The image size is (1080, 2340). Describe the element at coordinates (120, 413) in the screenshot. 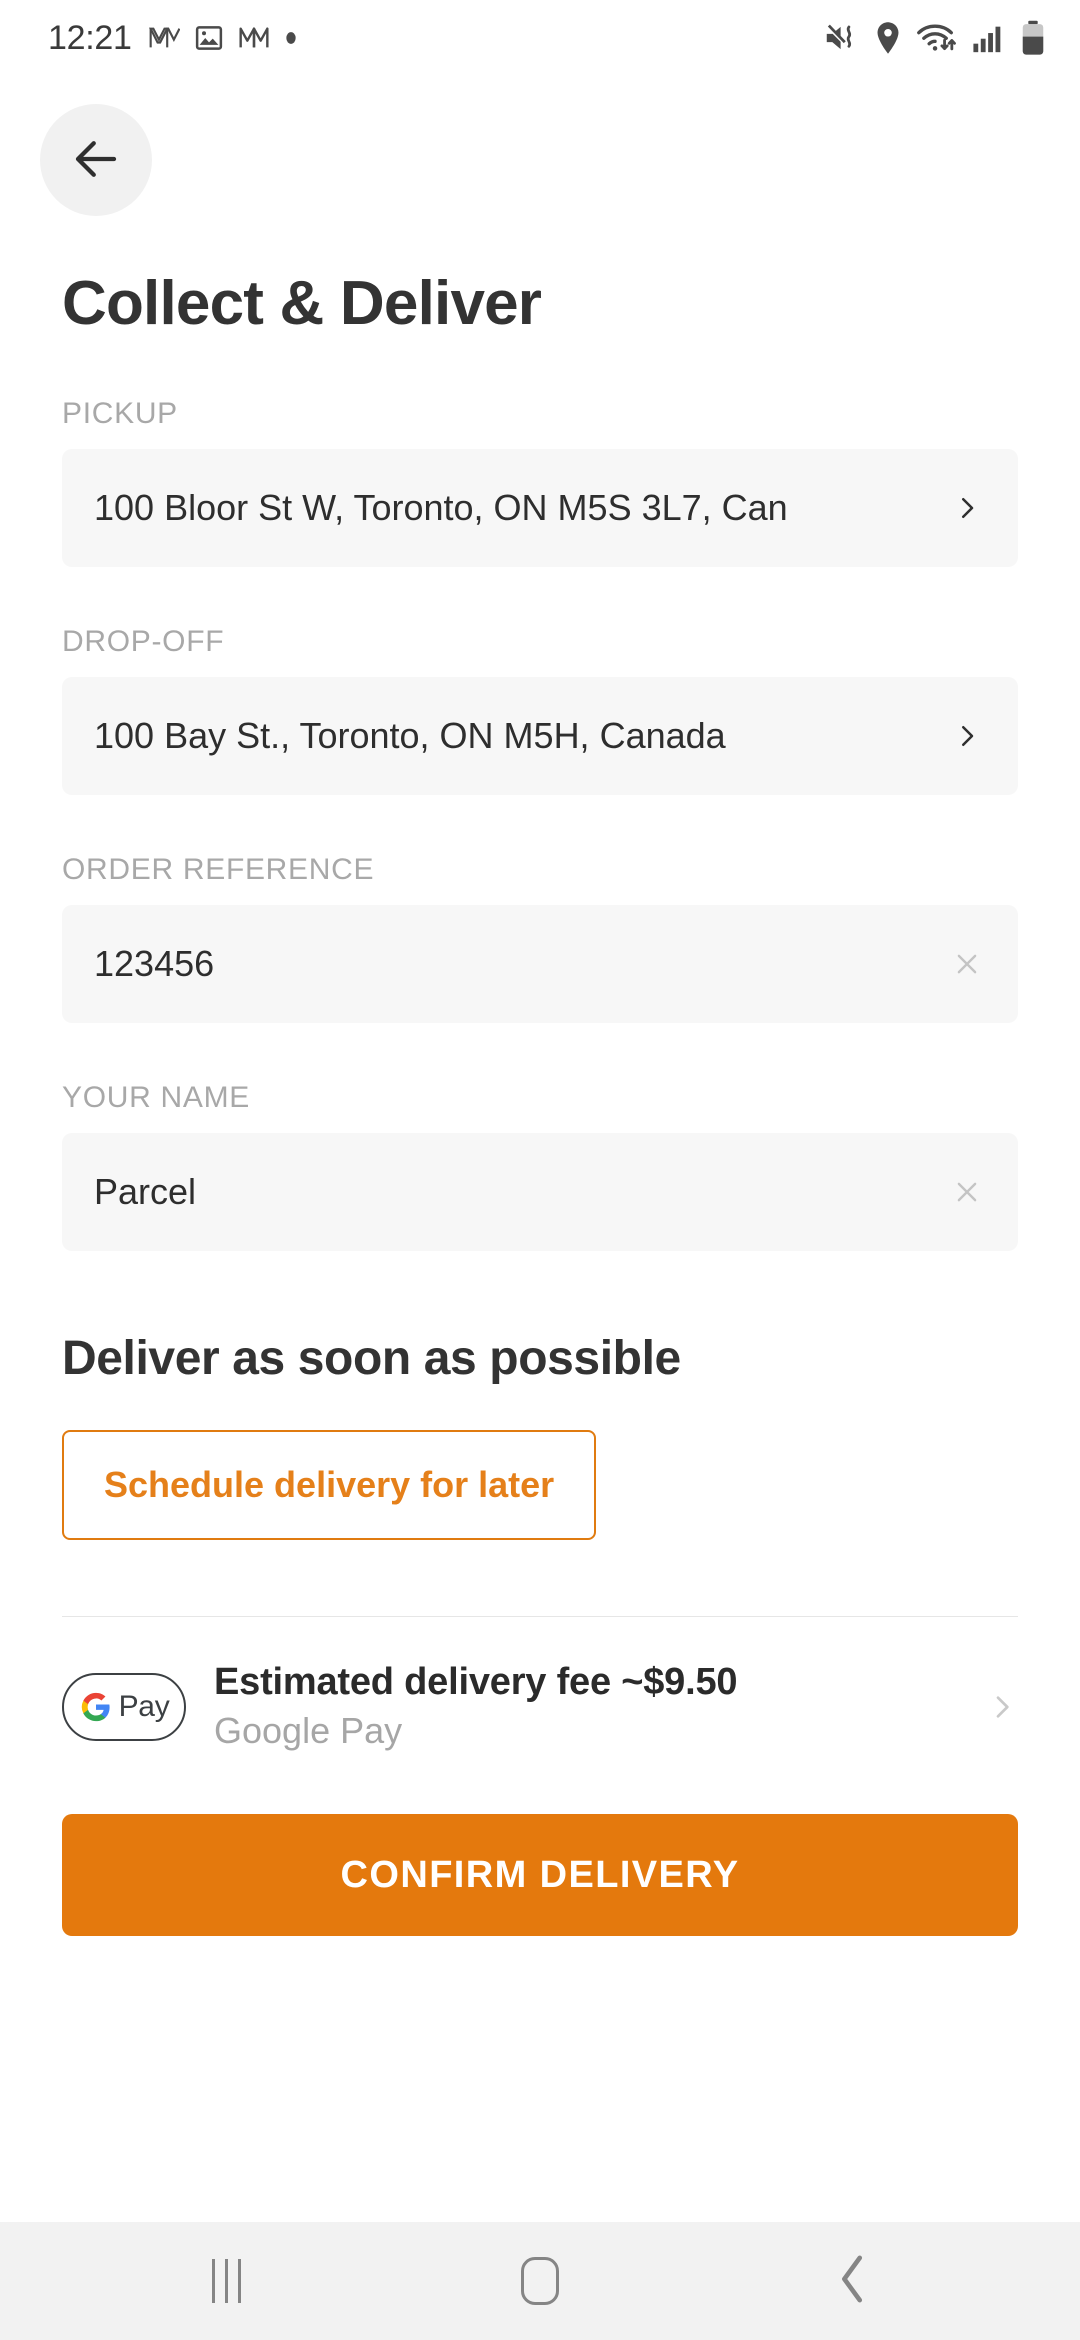

I see `pickup-label: PICKUP` at that location.